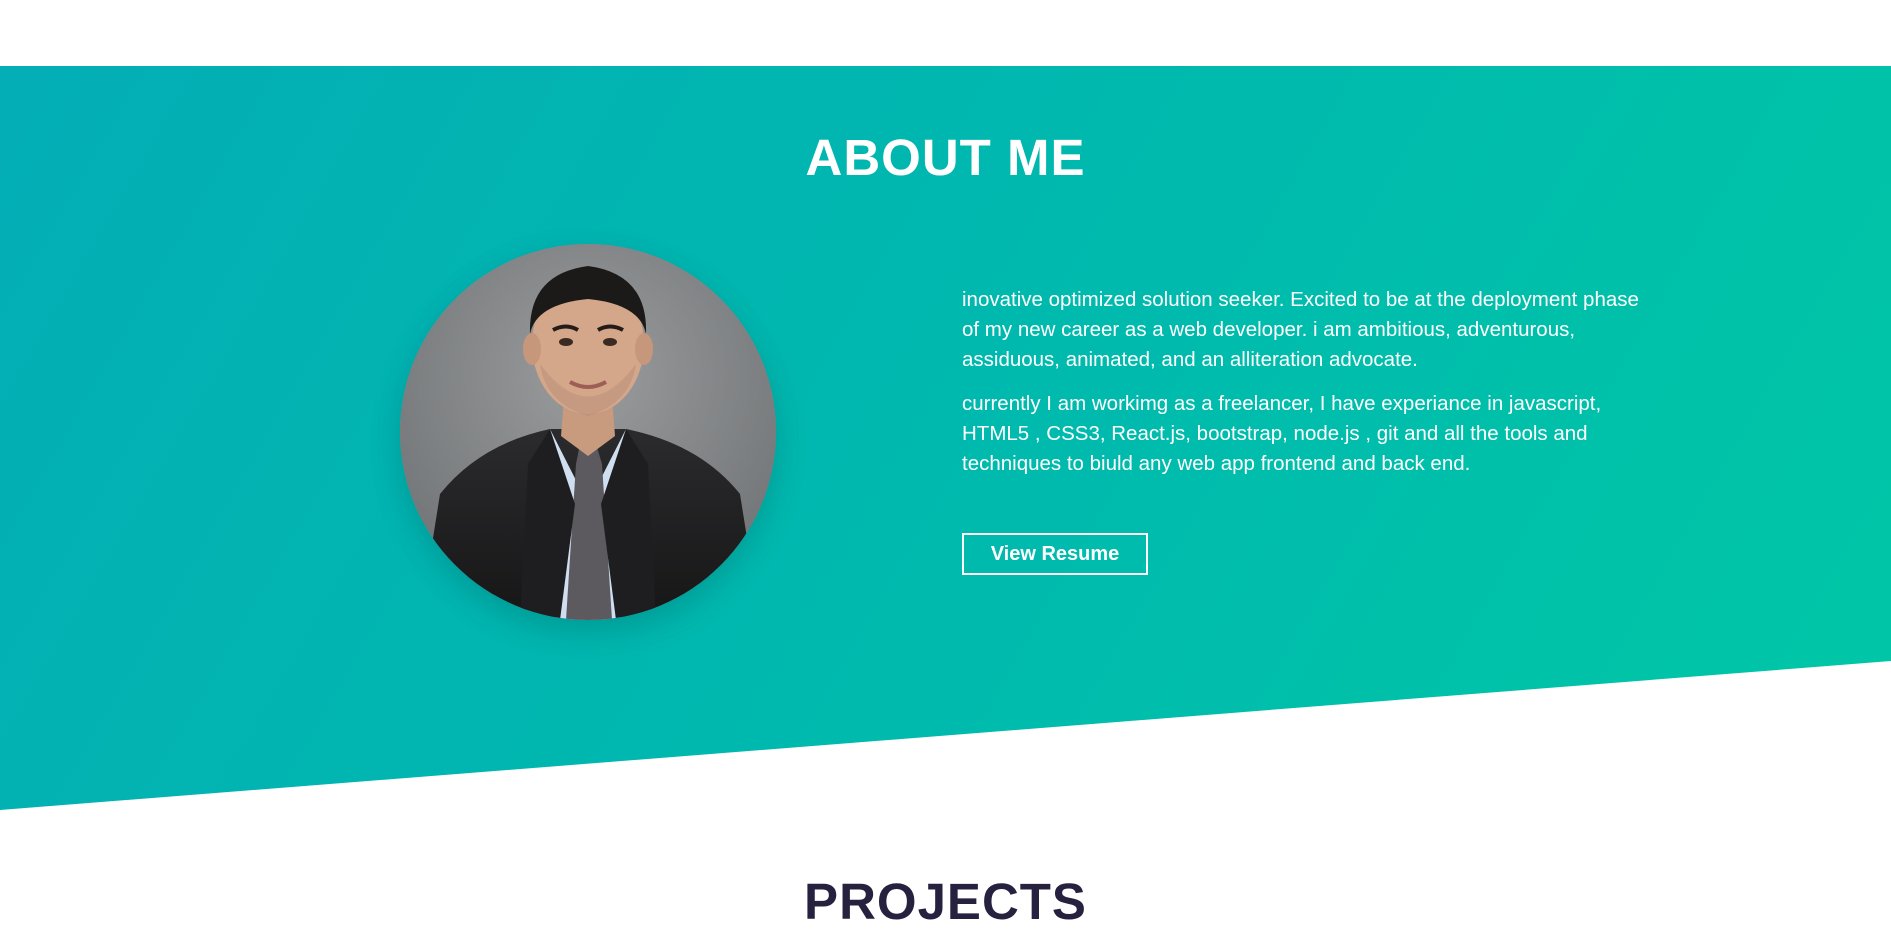 The width and height of the screenshot is (1891, 937). What do you see at coordinates (945, 157) in the screenshot?
I see `about-title: ABOUT ME` at bounding box center [945, 157].